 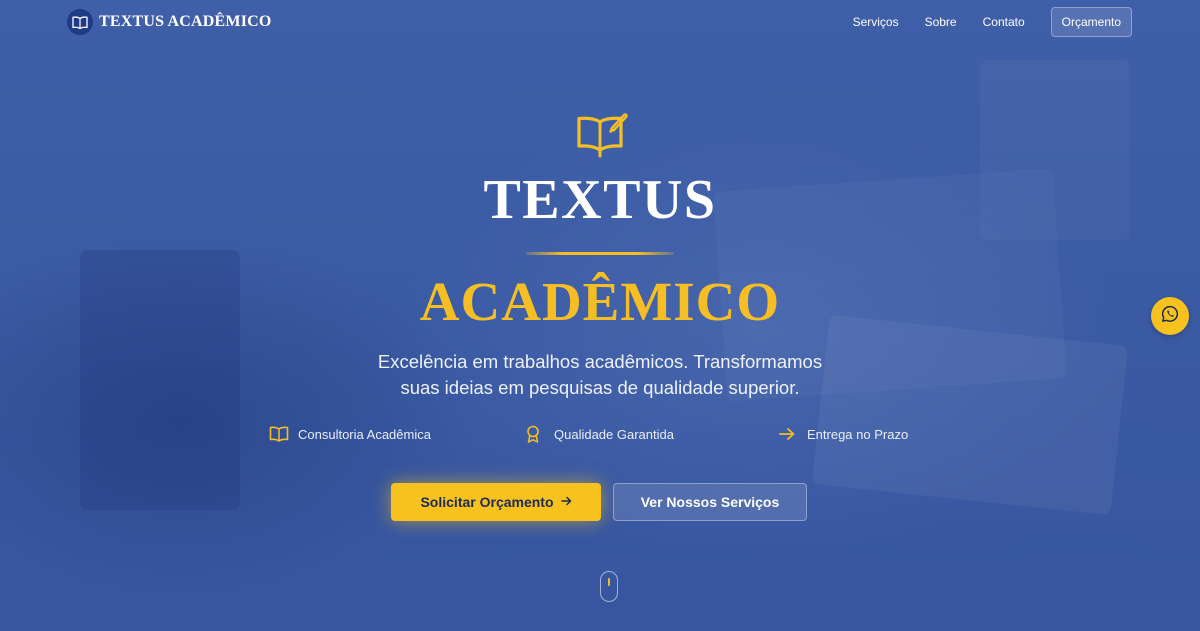 I want to click on solicitar-orcamento-label: Solicitar Orçamento, so click(x=487, y=502).